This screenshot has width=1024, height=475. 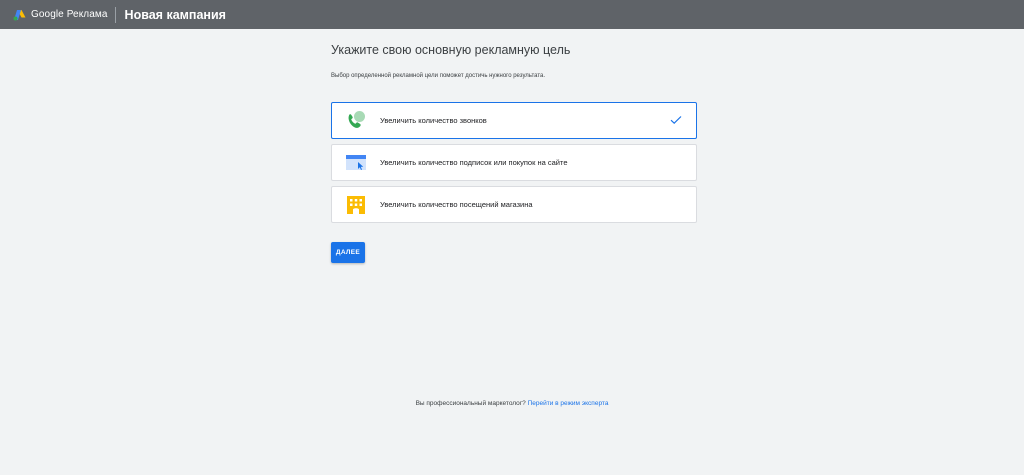 I want to click on google-ads-logo-icon, so click(x=19, y=14).